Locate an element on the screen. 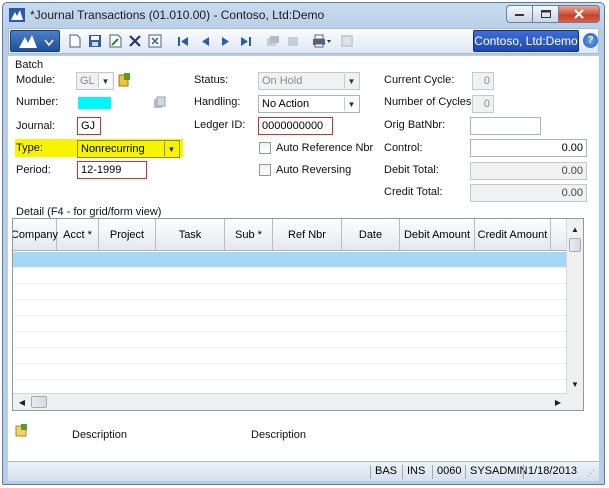  horizontal-scrollbar: ◀ ▶ is located at coordinates (290, 401).